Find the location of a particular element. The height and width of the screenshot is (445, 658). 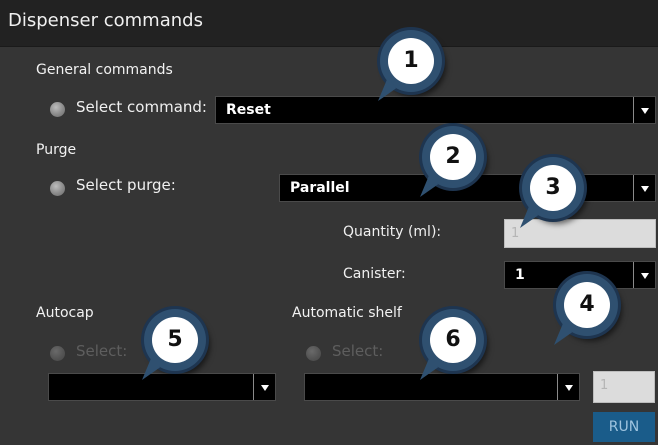

callout-badge-4: 4 is located at coordinates (581, 310).